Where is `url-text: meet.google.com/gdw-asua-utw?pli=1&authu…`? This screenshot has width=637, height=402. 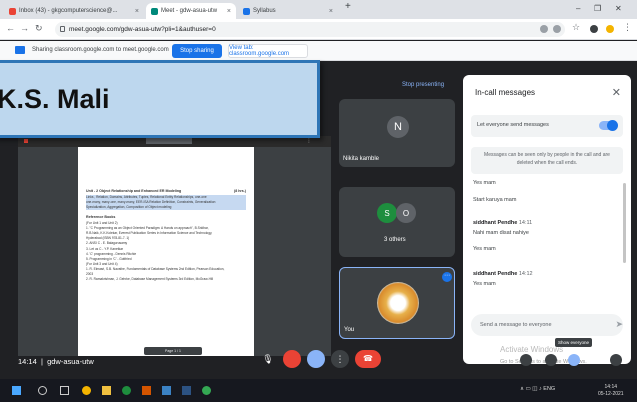 url-text: meet.google.com/gdw-asua-utw?pli=1&authu… is located at coordinates (142, 29).